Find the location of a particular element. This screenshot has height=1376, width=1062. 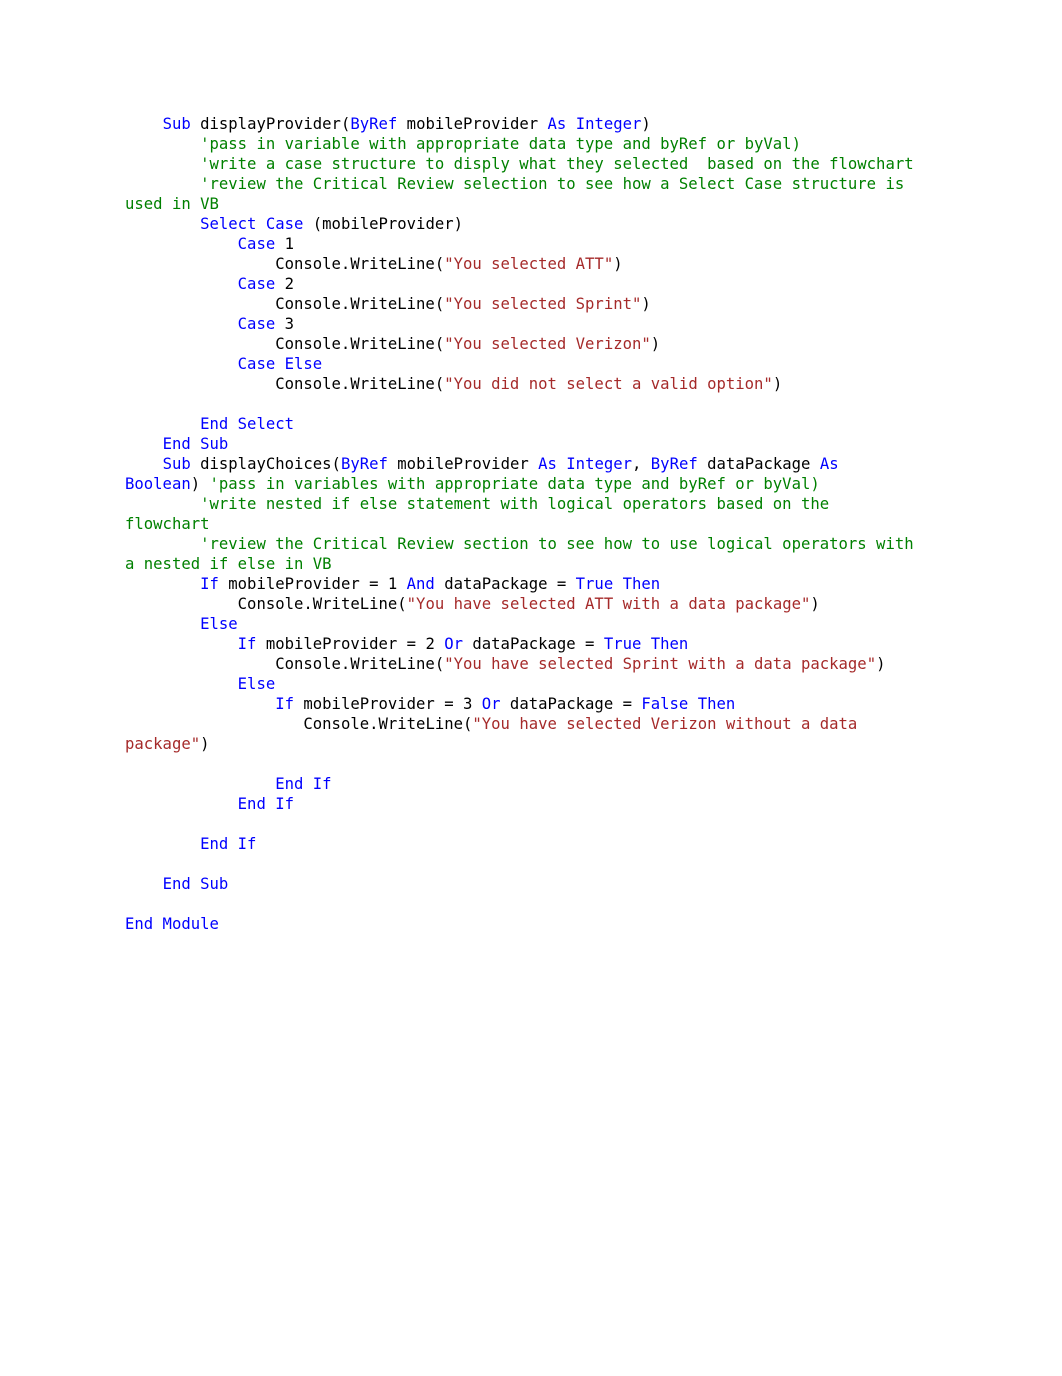

code-token-str: "You selected ATT" is located at coordinates (529, 264).